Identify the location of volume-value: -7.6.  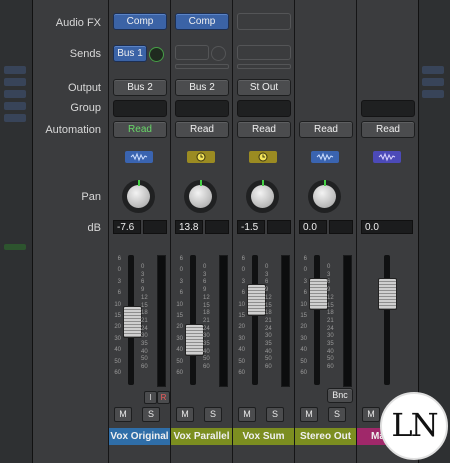
(127, 227).